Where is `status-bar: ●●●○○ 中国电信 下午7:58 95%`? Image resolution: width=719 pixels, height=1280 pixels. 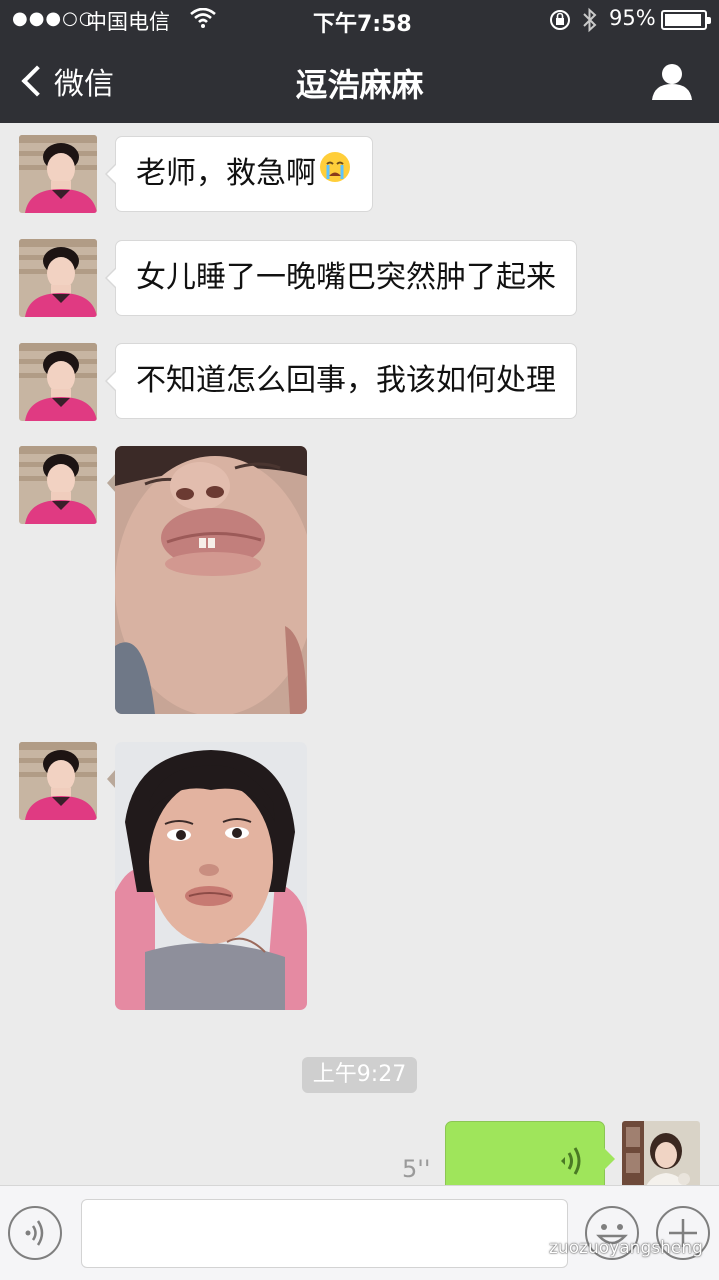 status-bar: ●●●○○ 中国电信 下午7:58 95% is located at coordinates (359, 20).